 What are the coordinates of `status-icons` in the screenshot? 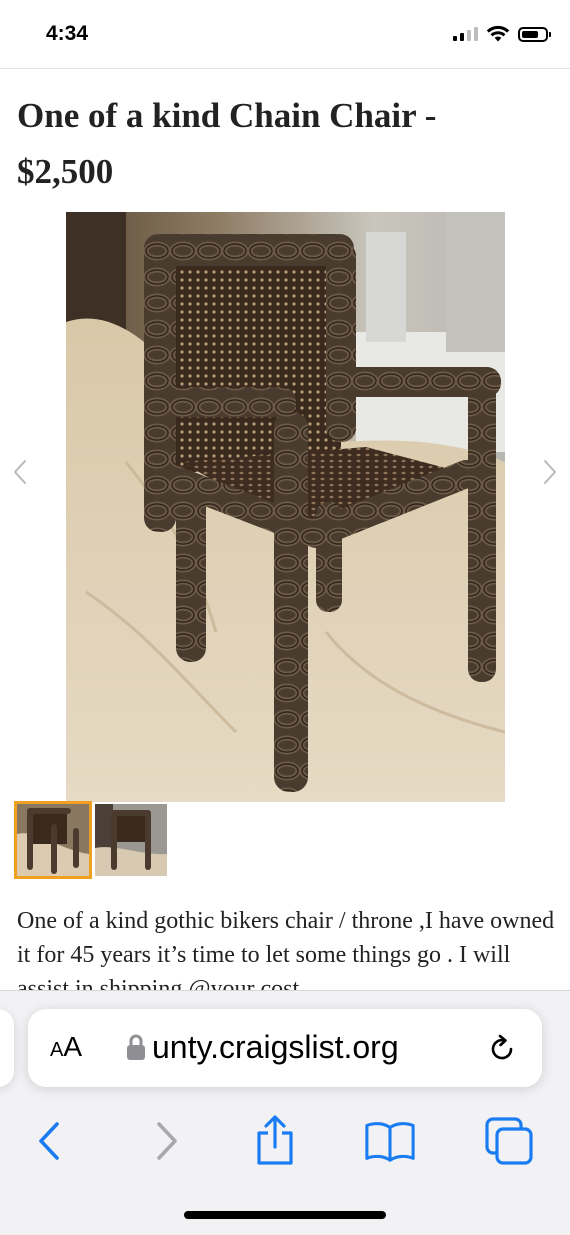 It's located at (502, 34).